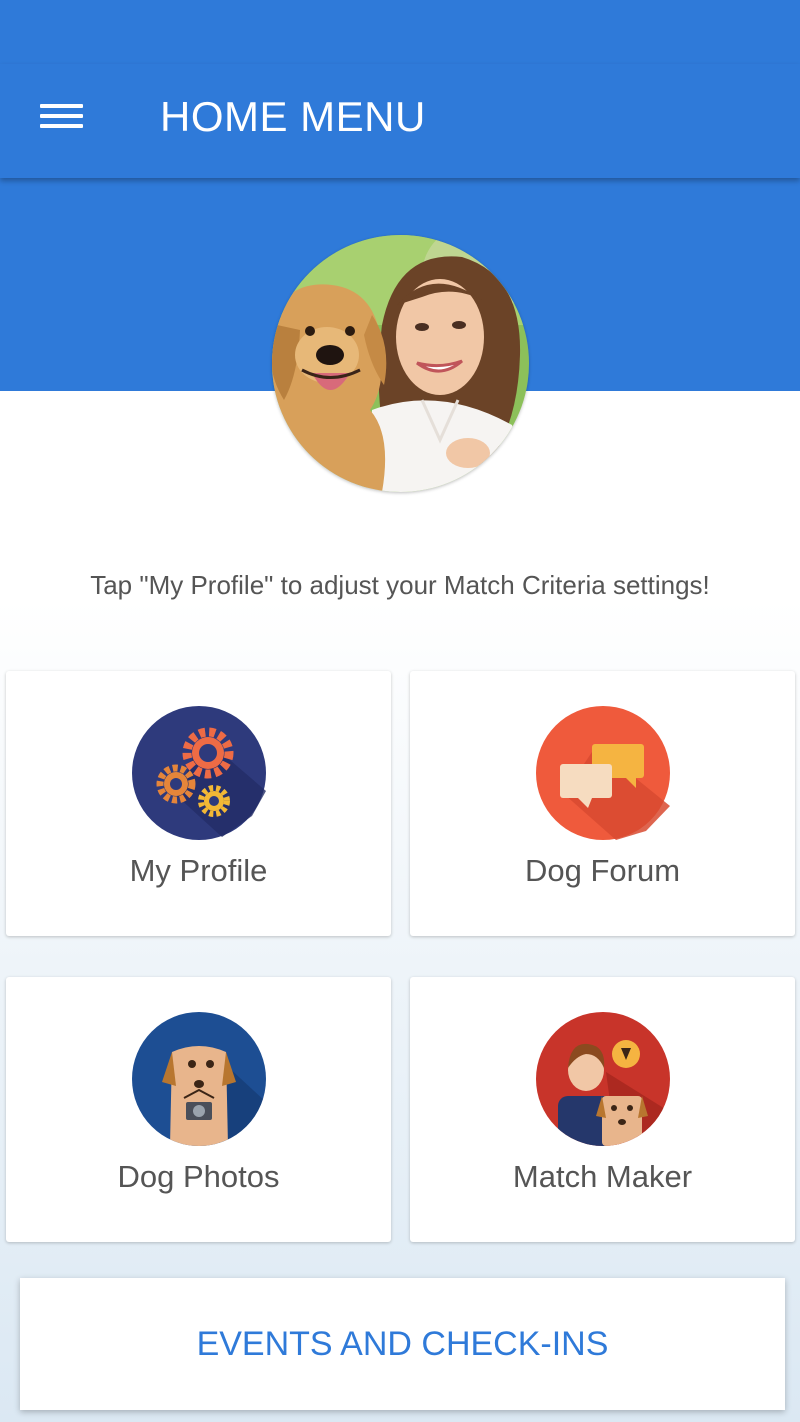 The height and width of the screenshot is (1422, 800). I want to click on match-maker-card: Match Maker, so click(602, 1109).